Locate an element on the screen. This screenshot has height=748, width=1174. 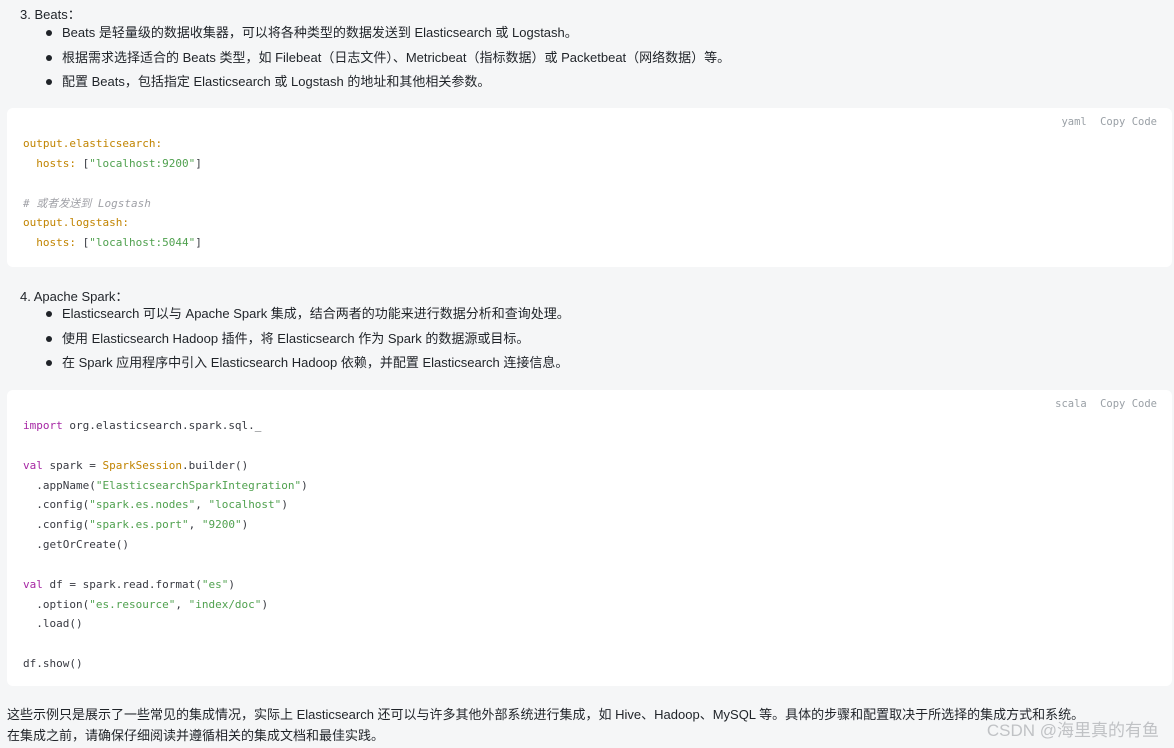
code-language-label: scala is located at coordinates (1071, 404).